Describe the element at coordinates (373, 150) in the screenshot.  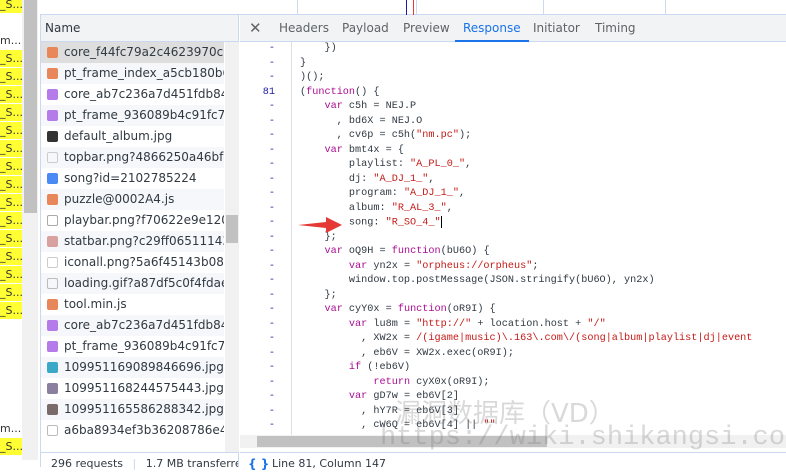
I see `code-token: bmt4x = {` at that location.